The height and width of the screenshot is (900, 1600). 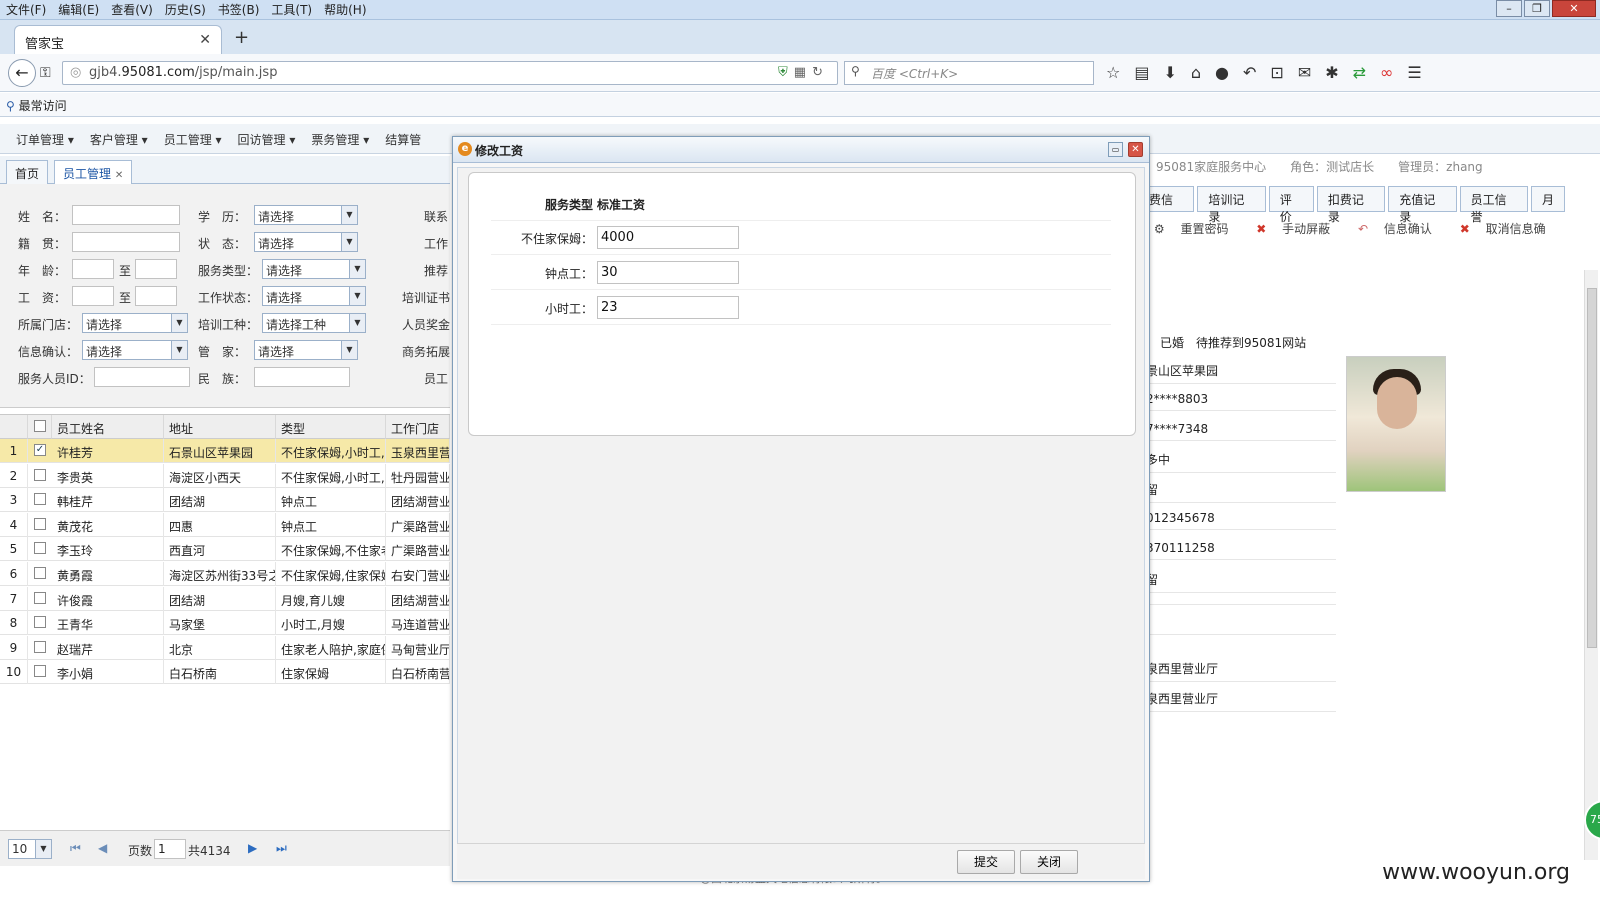 What do you see at coordinates (252, 848) in the screenshot?
I see `next-page-icon: ▶` at bounding box center [252, 848].